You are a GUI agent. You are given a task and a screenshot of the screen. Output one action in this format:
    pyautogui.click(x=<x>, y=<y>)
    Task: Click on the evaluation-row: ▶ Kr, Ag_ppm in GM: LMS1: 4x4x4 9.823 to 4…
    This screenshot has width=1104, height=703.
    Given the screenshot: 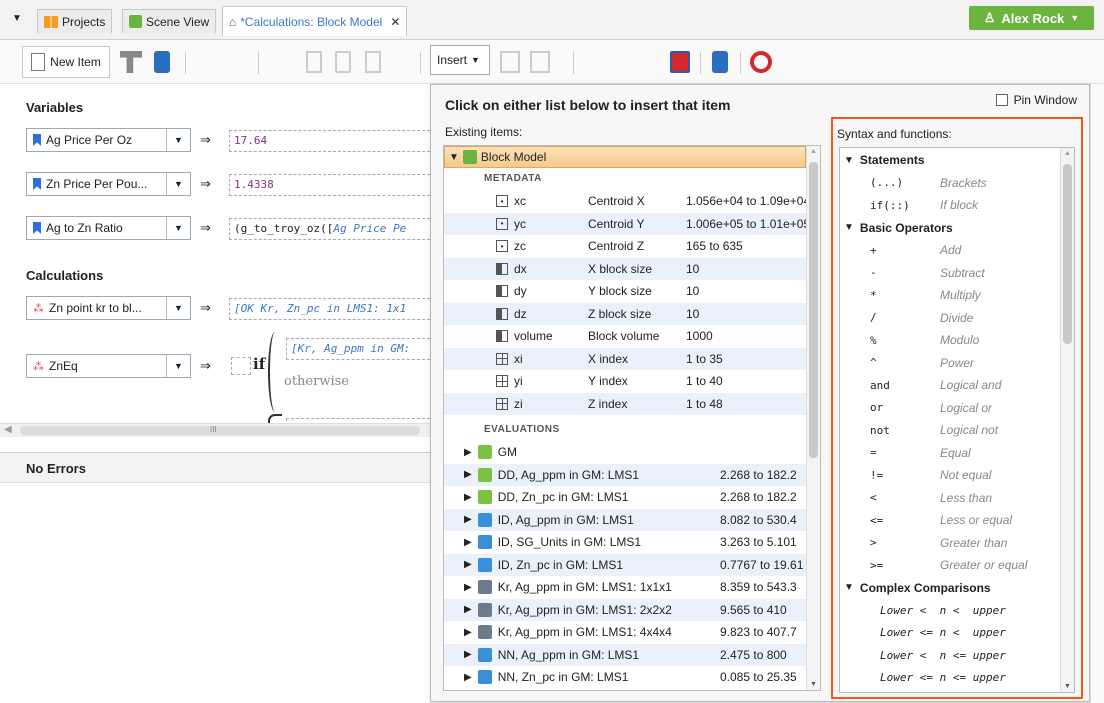 What is the action you would take?
    pyautogui.click(x=625, y=632)
    